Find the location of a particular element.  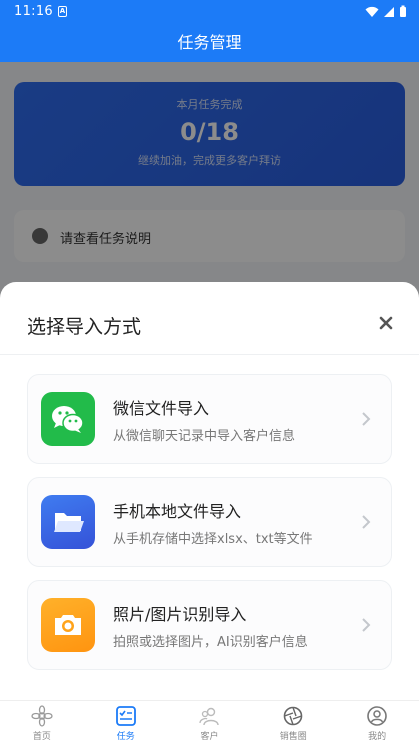

sheet-title: 选择导入方式 is located at coordinates (84, 327).